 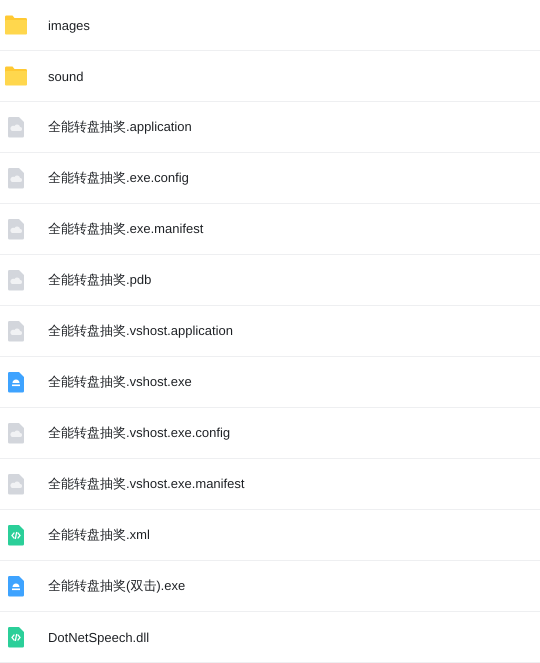 I want to click on file-name: 全能转盘抽奖.application, so click(x=120, y=127).